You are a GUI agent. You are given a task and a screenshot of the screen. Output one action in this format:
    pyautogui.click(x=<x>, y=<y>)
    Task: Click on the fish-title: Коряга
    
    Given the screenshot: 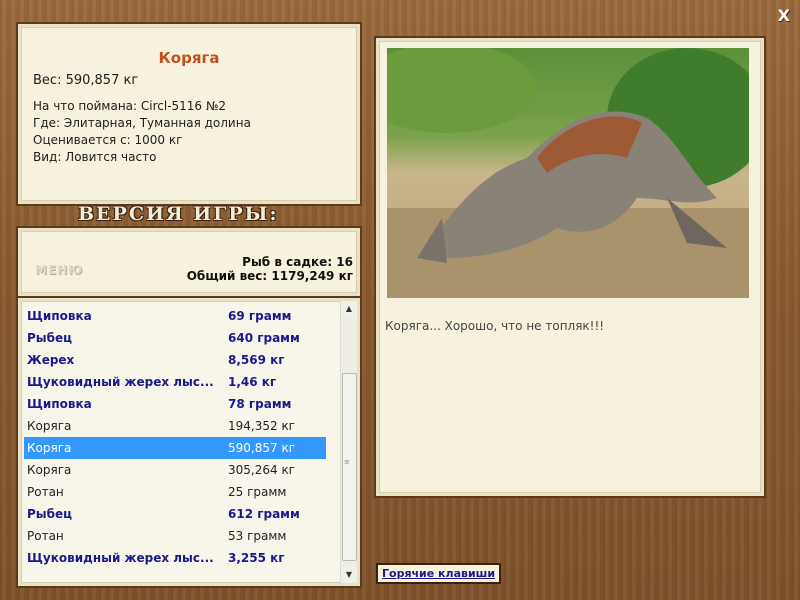 What is the action you would take?
    pyautogui.click(x=189, y=58)
    